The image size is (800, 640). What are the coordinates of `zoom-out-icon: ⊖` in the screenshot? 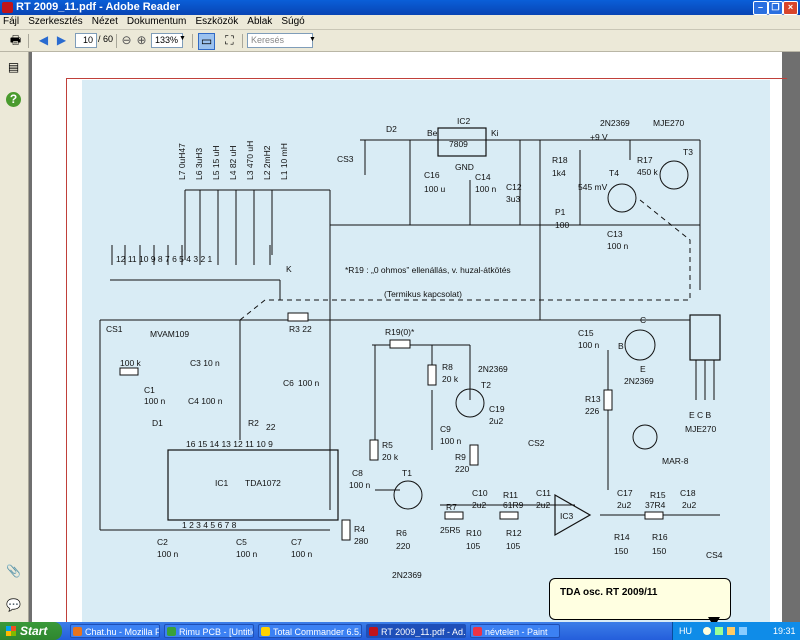 It's located at (126, 40).